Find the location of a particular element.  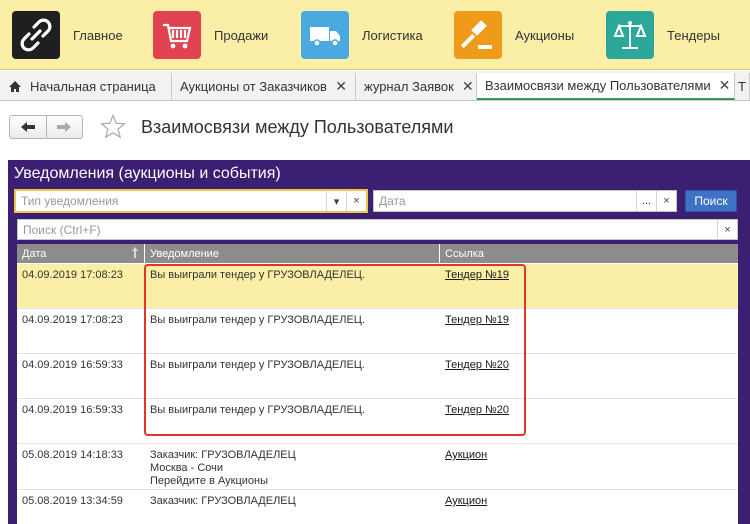

row-date: 05.08.2019 14:18:33 is located at coordinates (72, 455).